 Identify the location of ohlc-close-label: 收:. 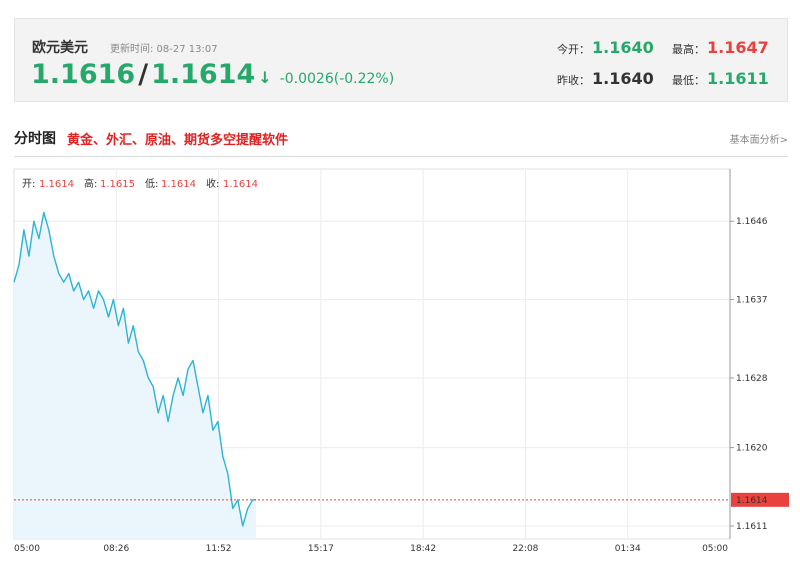
(212, 183).